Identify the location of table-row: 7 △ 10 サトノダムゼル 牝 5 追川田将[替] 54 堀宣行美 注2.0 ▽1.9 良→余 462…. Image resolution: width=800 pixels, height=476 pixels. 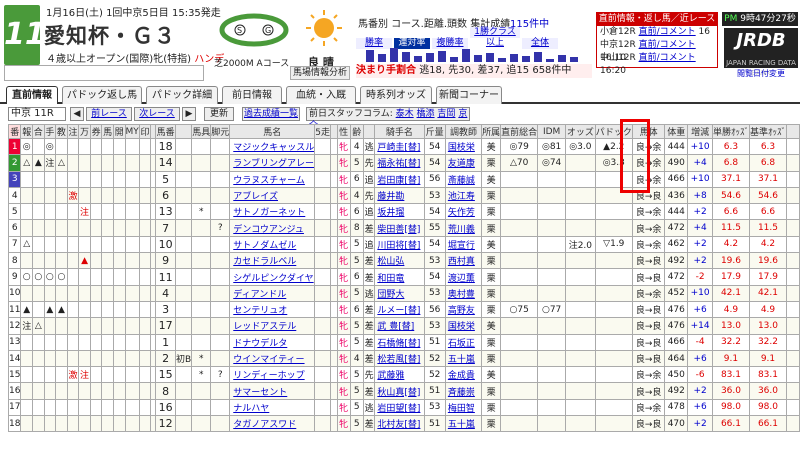
(403, 244).